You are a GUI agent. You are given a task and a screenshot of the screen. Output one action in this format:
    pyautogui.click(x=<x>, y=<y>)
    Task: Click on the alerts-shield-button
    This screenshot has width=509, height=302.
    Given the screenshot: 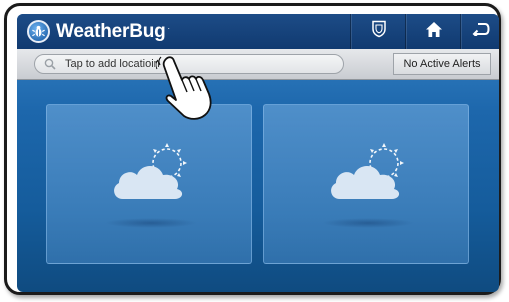 What is the action you would take?
    pyautogui.click(x=378, y=31)
    